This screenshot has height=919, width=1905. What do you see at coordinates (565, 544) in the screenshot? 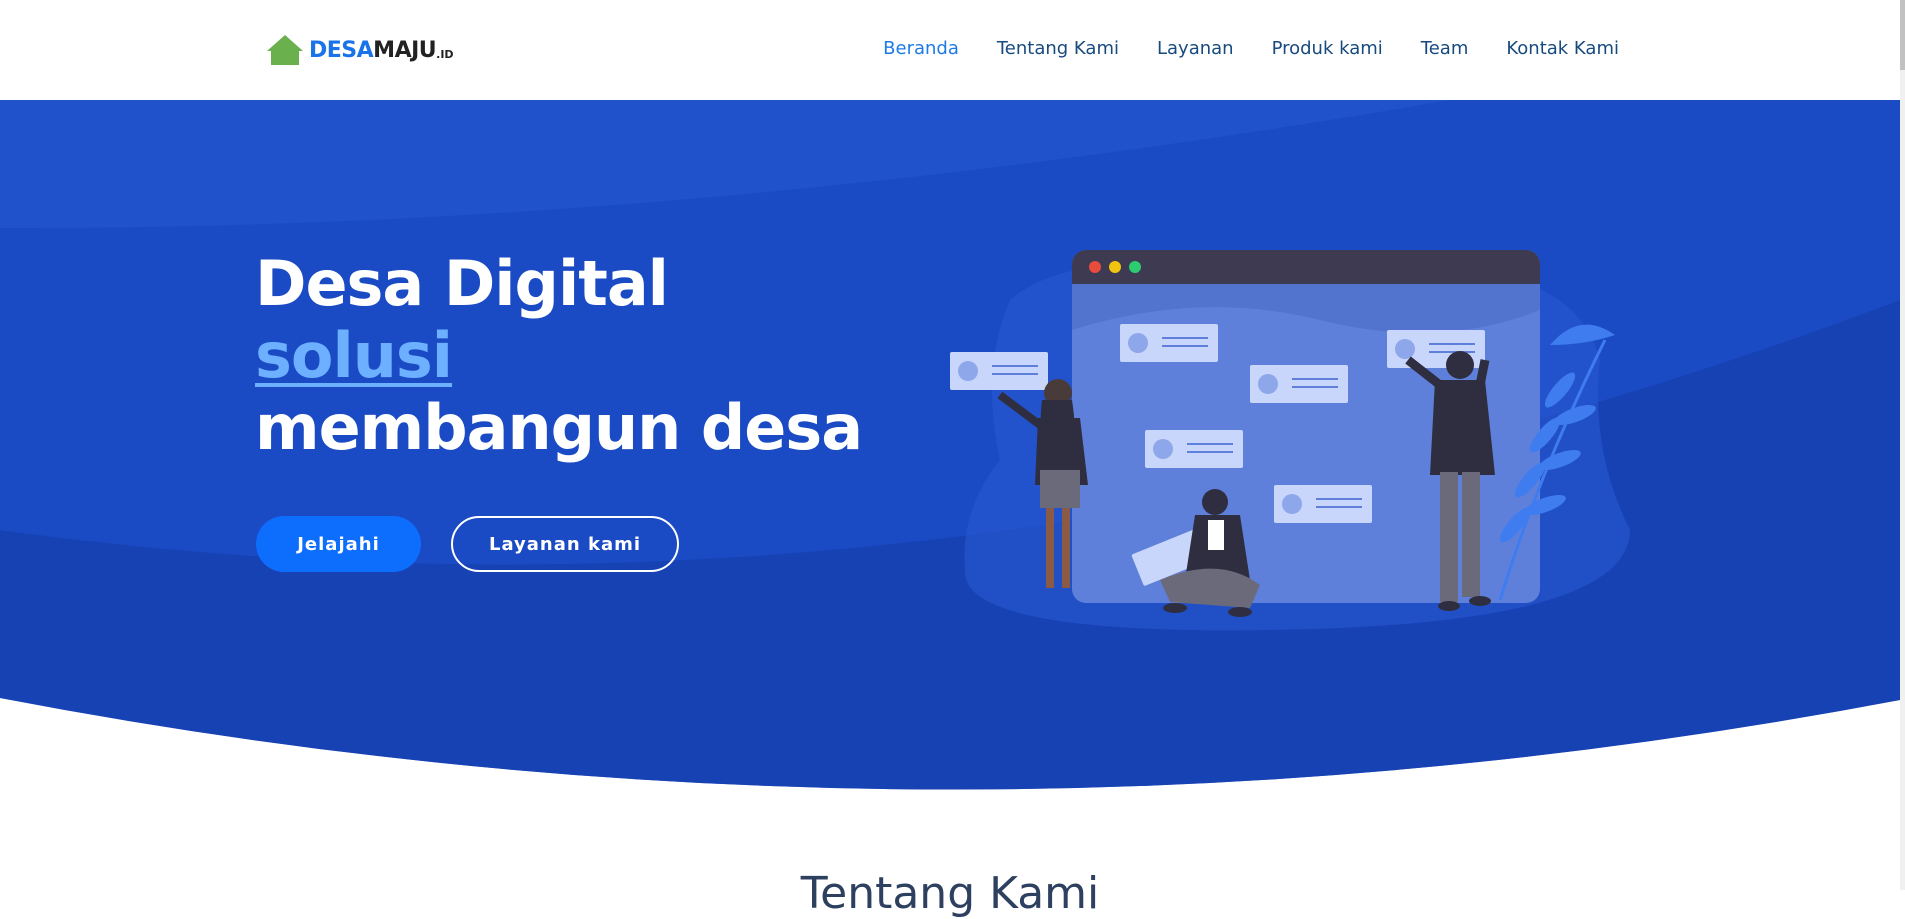
I see `services-button: Layanan kami` at bounding box center [565, 544].